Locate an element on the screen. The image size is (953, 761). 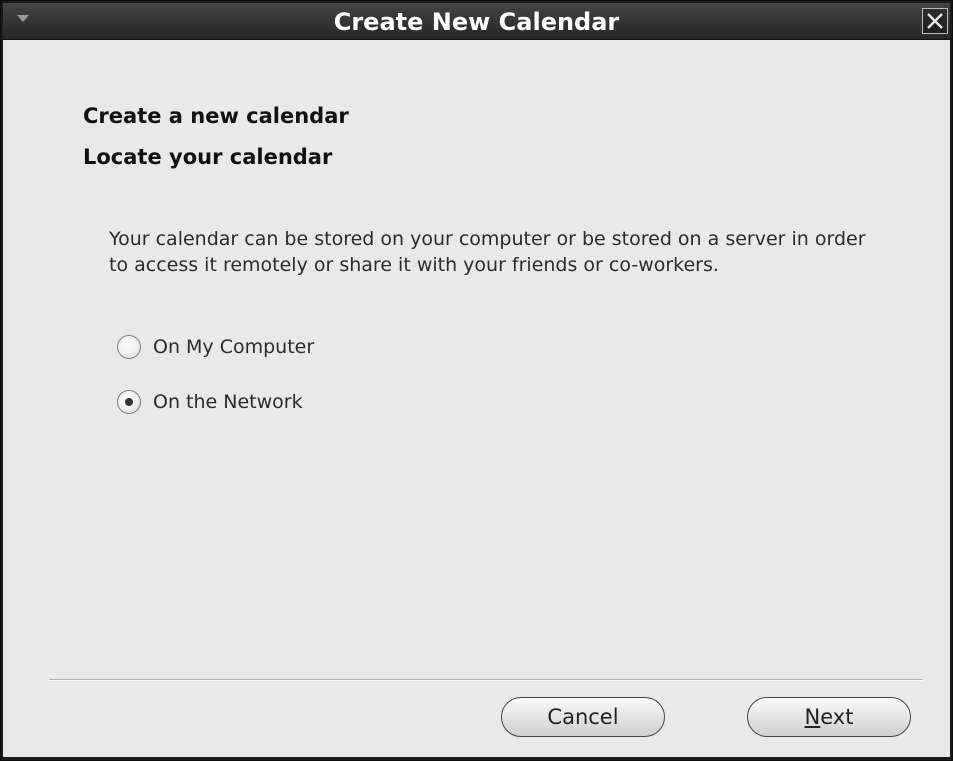
cancel-button-label: Cancel is located at coordinates (583, 717).